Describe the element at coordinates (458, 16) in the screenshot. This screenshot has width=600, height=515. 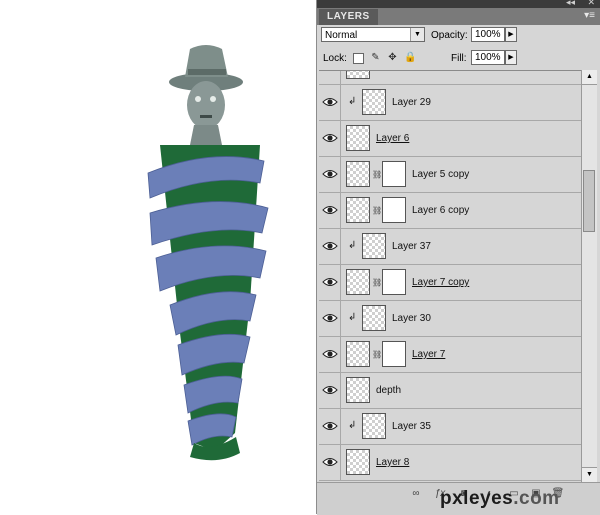
I see `panel-tab-bar: LAYERS ▾≡` at that location.